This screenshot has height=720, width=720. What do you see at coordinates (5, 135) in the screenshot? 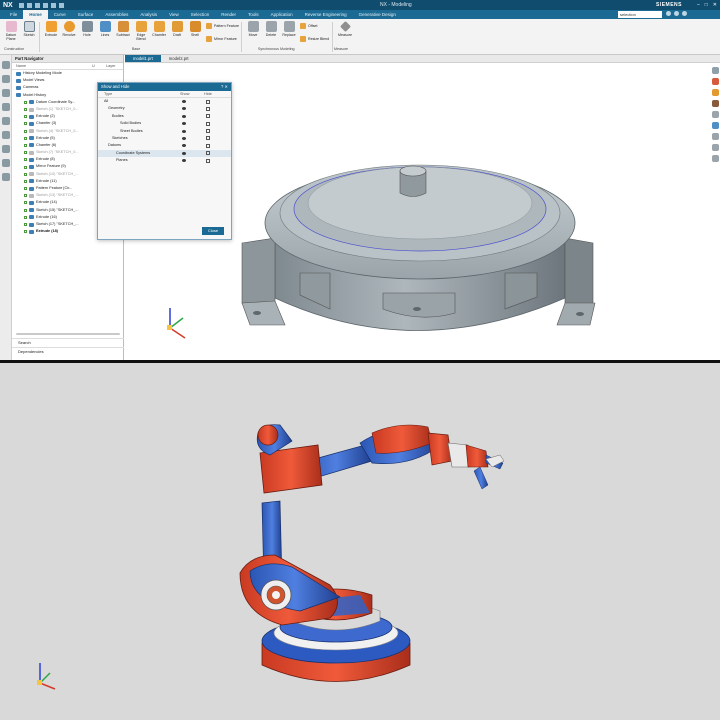
I see `roles-icon` at bounding box center [5, 135].